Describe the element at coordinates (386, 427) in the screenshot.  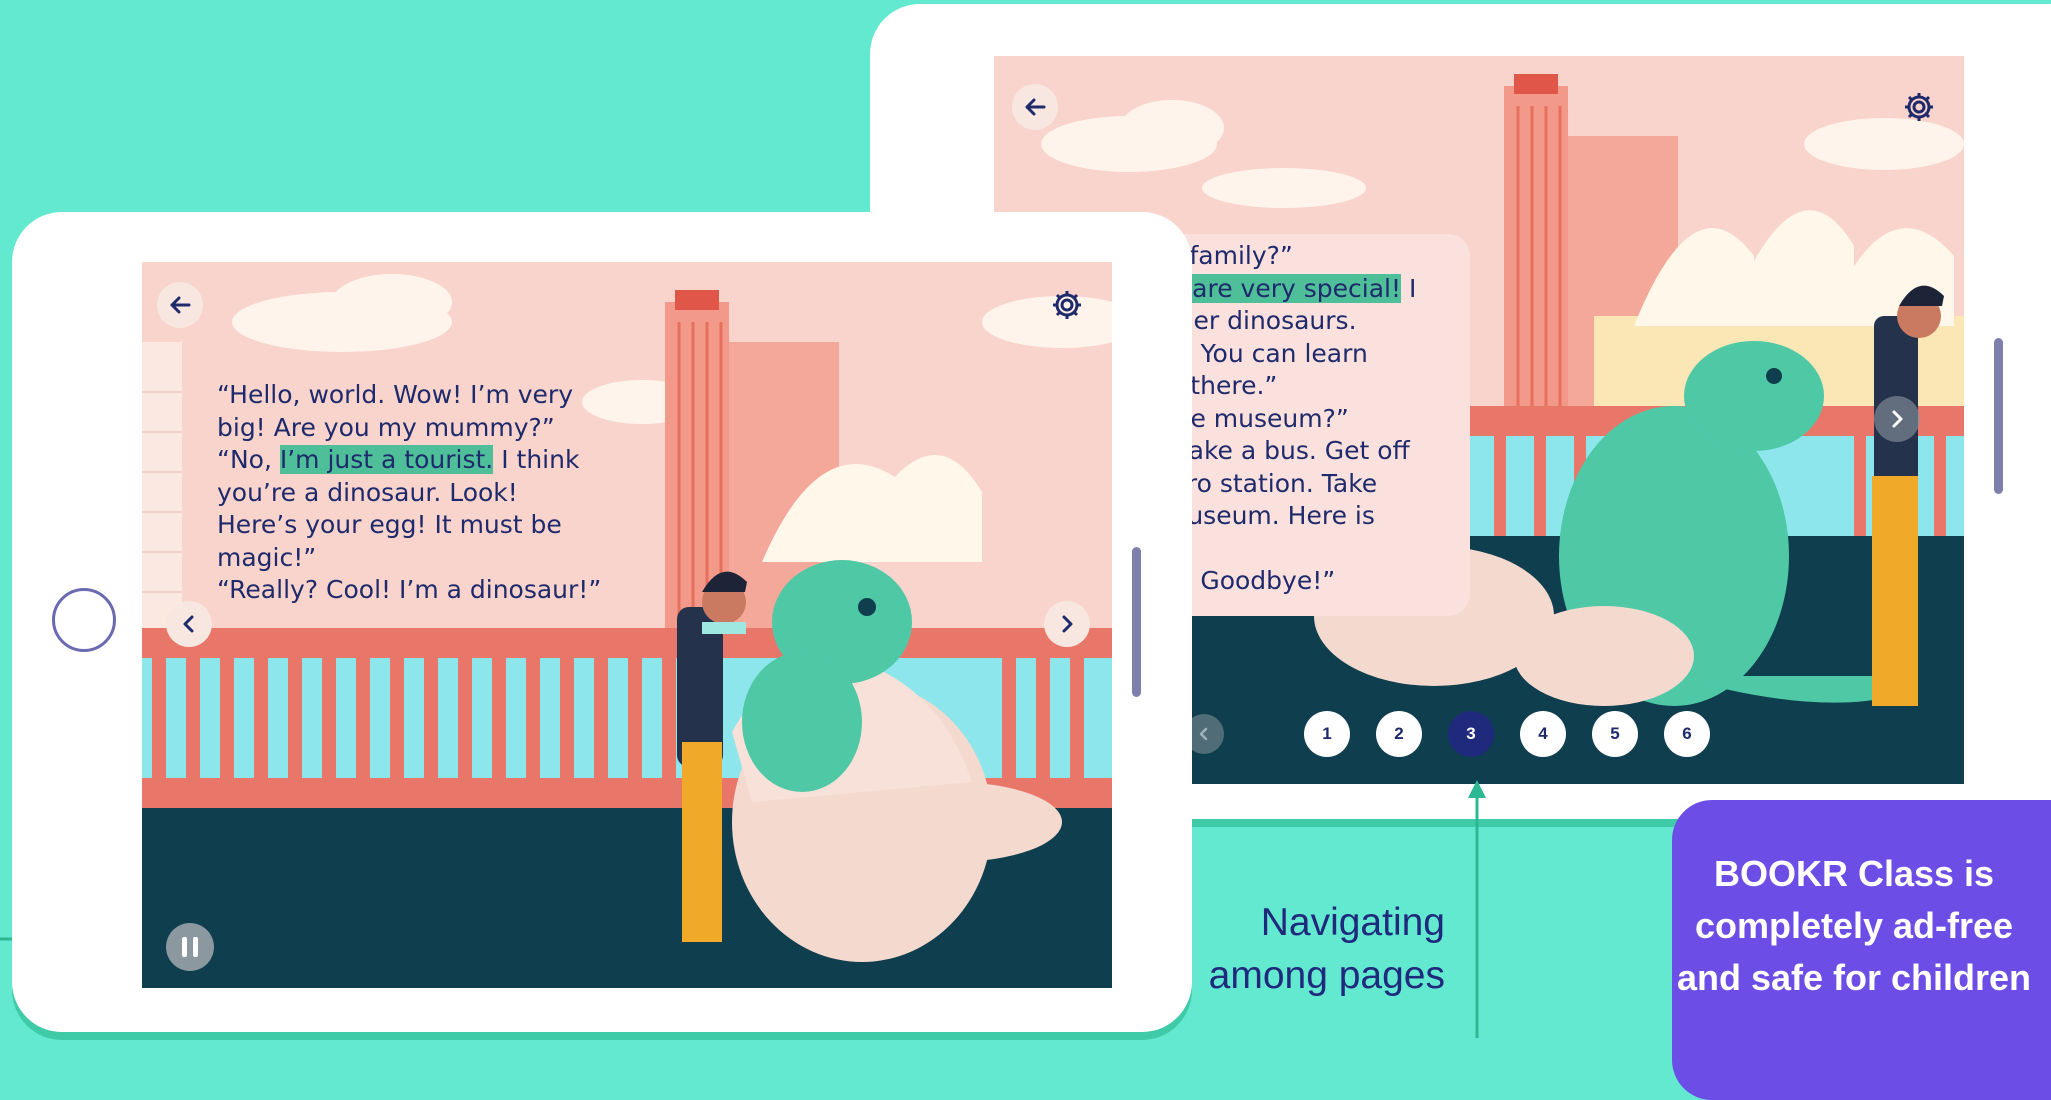
I see `story-line: big! Are you my mummy?”` at that location.